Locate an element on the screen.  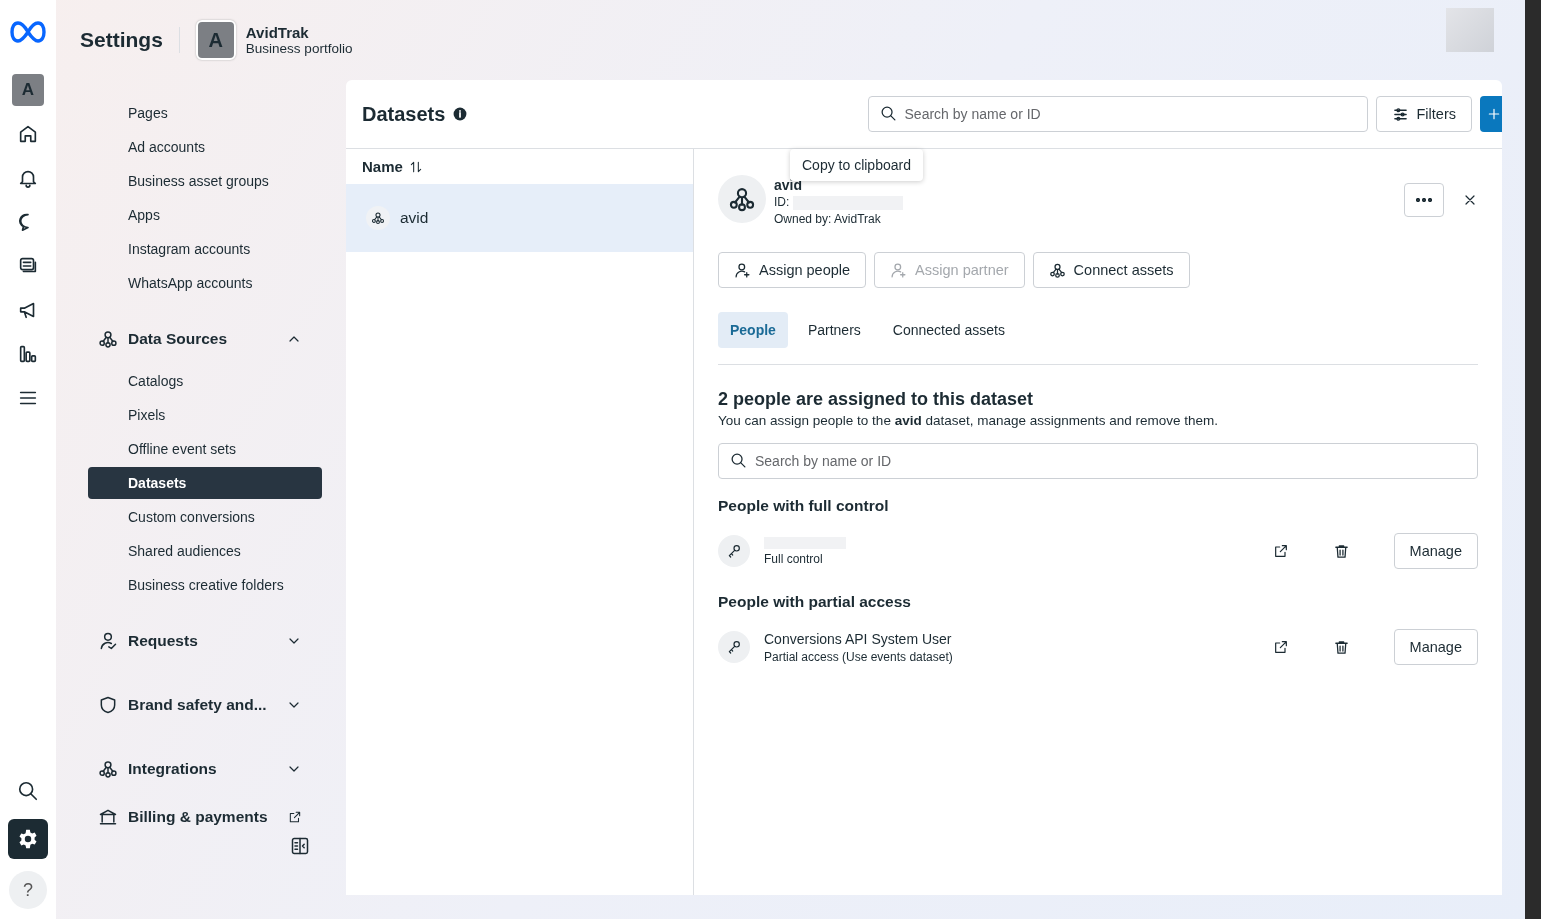
dataset-row: avid is located at coordinates (519, 218).